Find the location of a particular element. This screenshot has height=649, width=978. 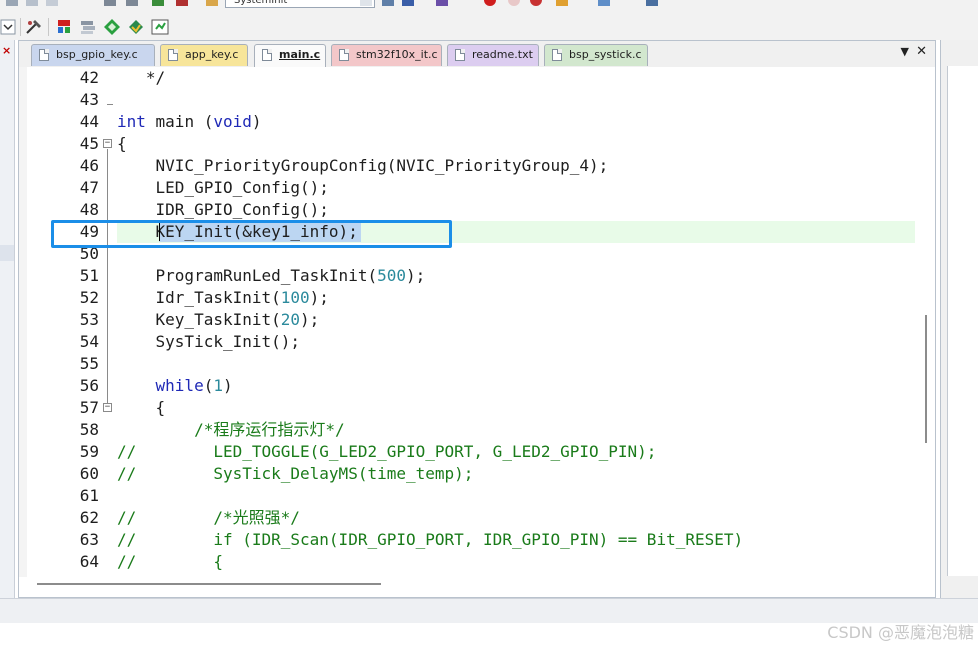

line-number: 60 is located at coordinates (89, 473).